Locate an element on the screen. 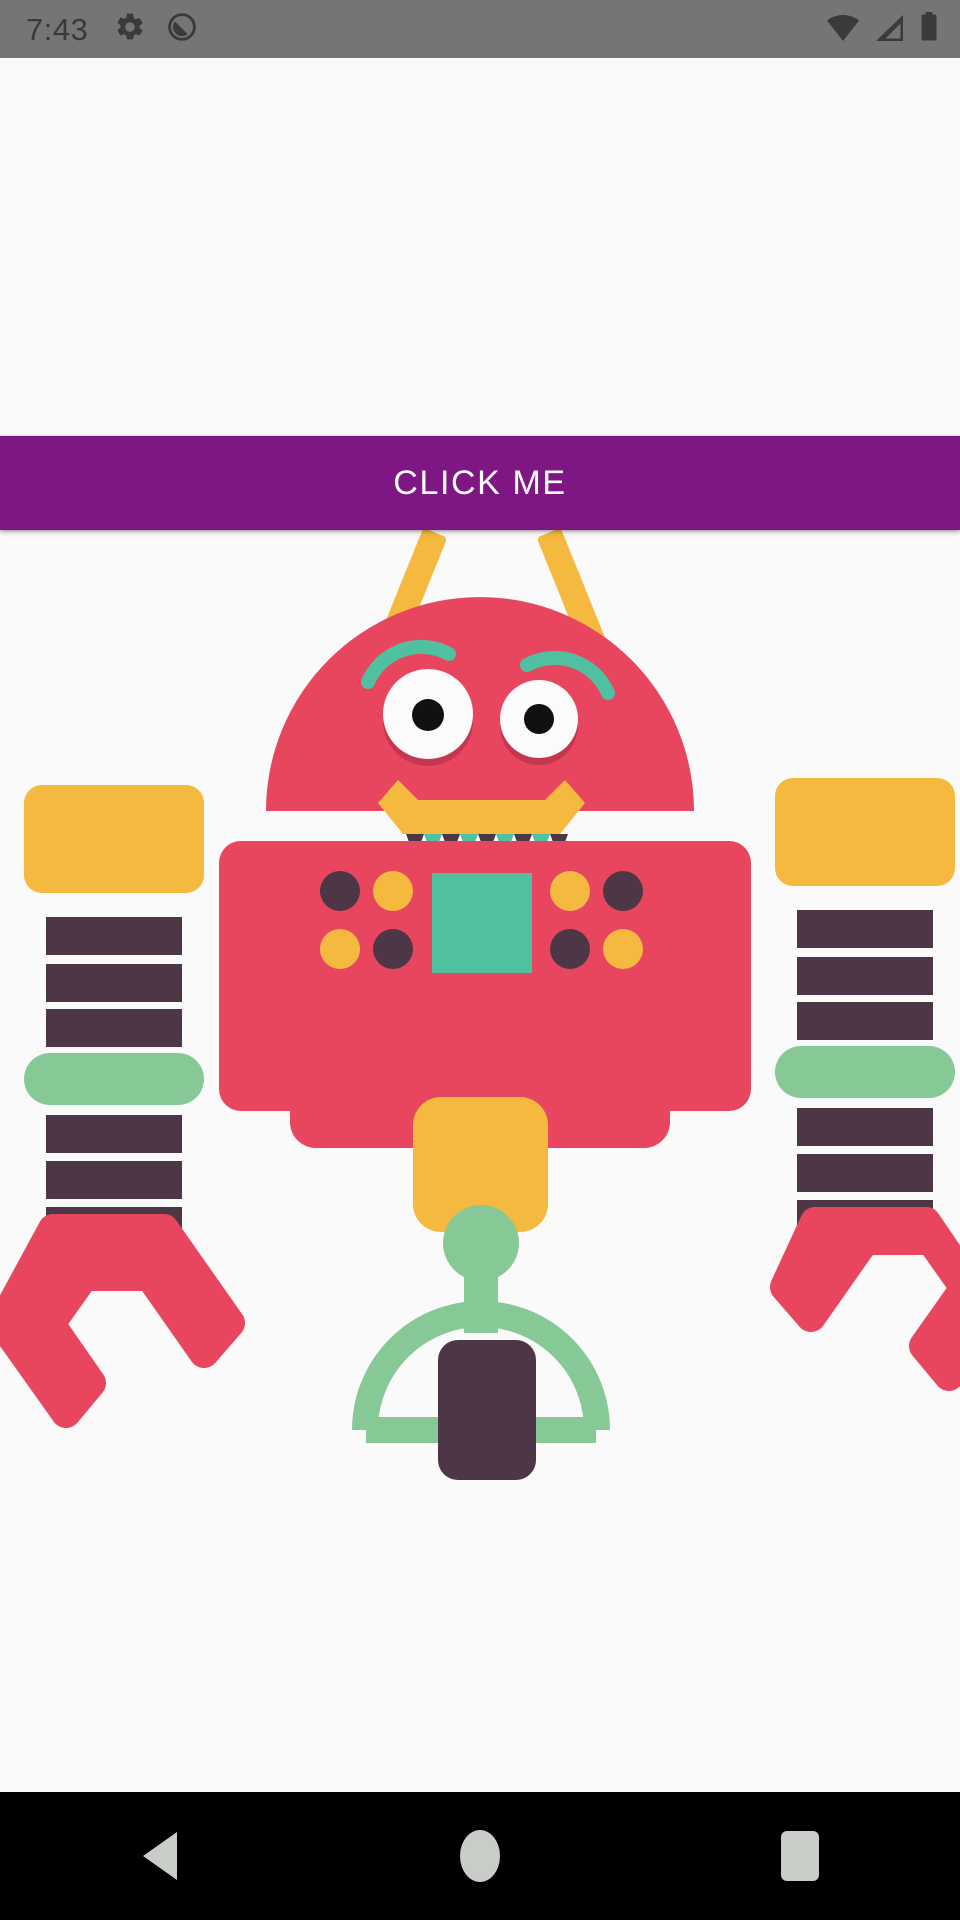  nav-recents-button is located at coordinates (800, 1856).